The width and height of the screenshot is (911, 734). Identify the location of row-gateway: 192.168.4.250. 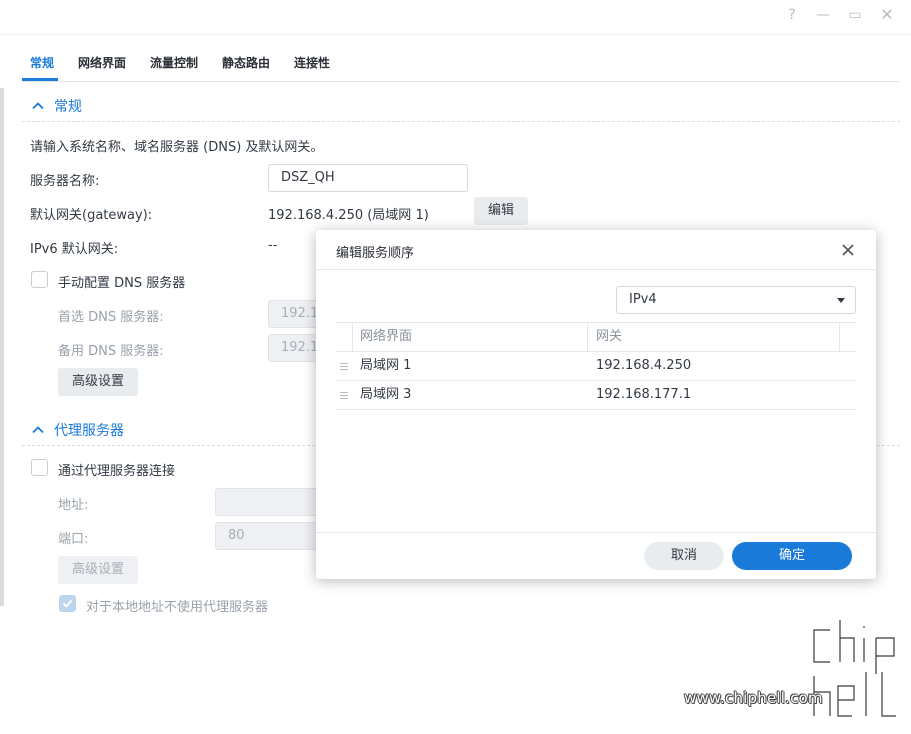
(644, 365).